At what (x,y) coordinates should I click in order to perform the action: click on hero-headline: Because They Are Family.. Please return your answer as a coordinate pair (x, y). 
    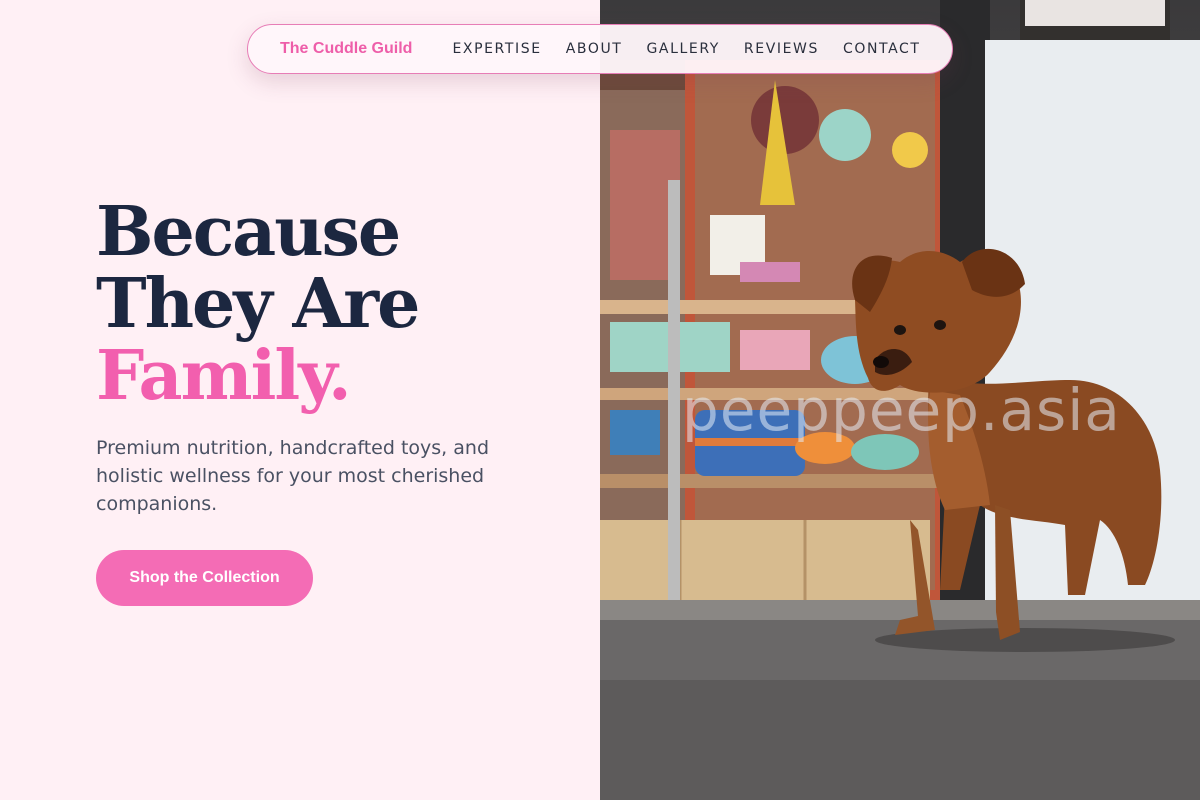
    Looking at the image, I should click on (258, 304).